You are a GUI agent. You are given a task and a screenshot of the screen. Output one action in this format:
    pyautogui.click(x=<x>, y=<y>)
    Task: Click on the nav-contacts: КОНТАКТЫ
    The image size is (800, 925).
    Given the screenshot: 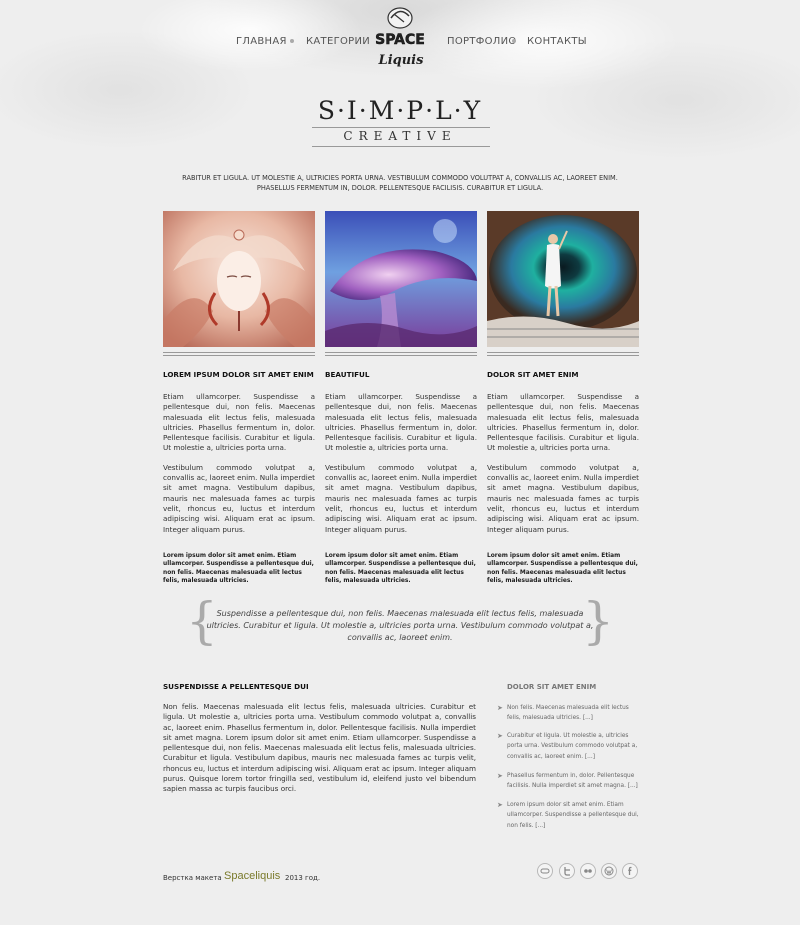 What is the action you would take?
    pyautogui.click(x=557, y=41)
    